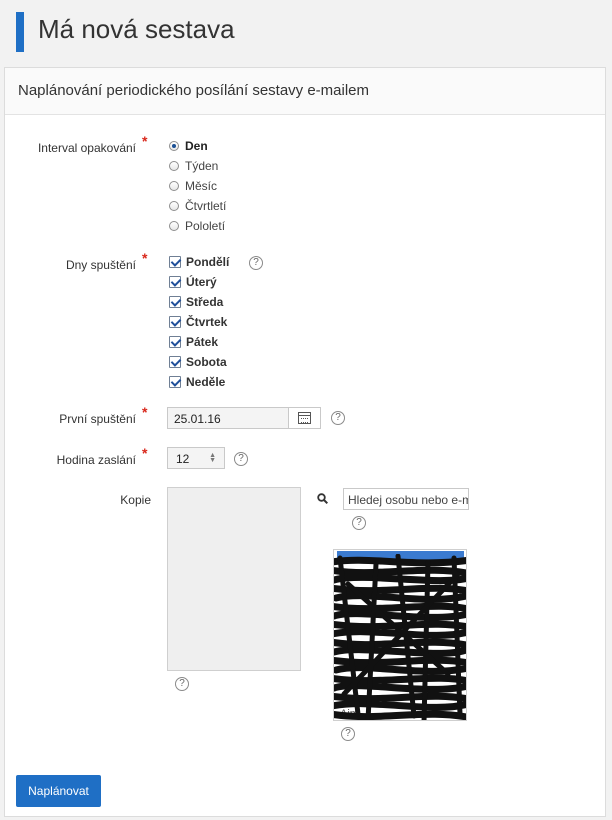 This screenshot has height=820, width=612. Describe the element at coordinates (175, 342) in the screenshot. I see `checkbox-friday` at that location.